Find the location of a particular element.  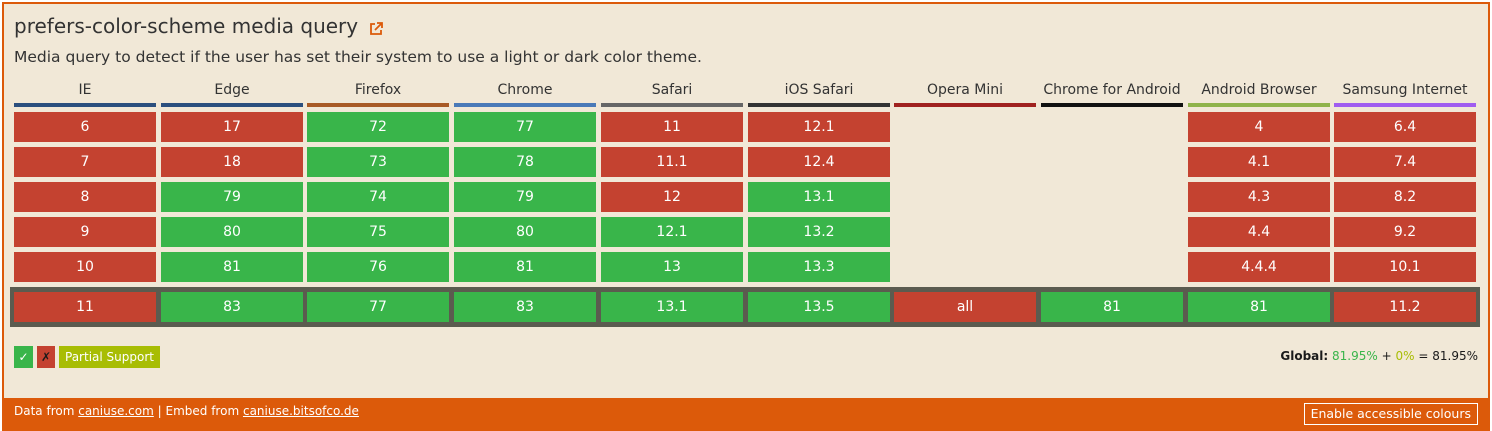

browser-name: iOS Safari is located at coordinates (819, 90).